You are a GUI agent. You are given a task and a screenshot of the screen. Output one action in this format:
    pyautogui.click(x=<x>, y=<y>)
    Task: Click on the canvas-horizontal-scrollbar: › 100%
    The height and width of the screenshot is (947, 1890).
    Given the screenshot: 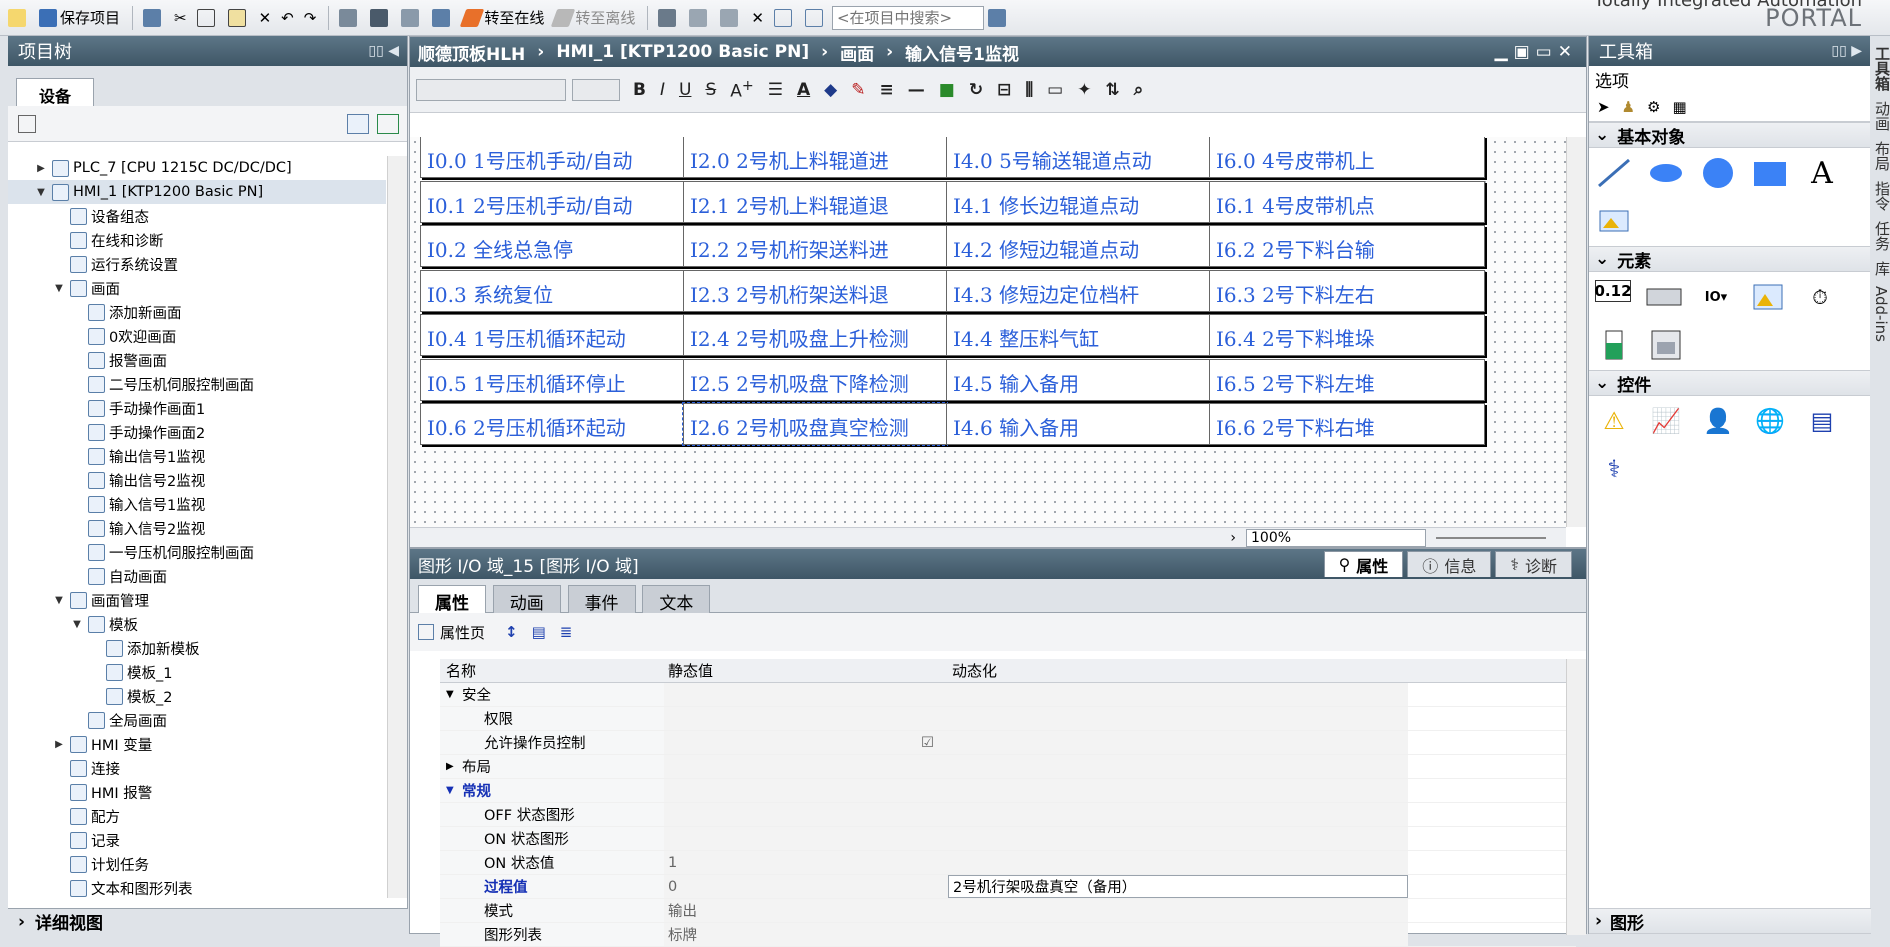 What is the action you would take?
    pyautogui.click(x=988, y=537)
    